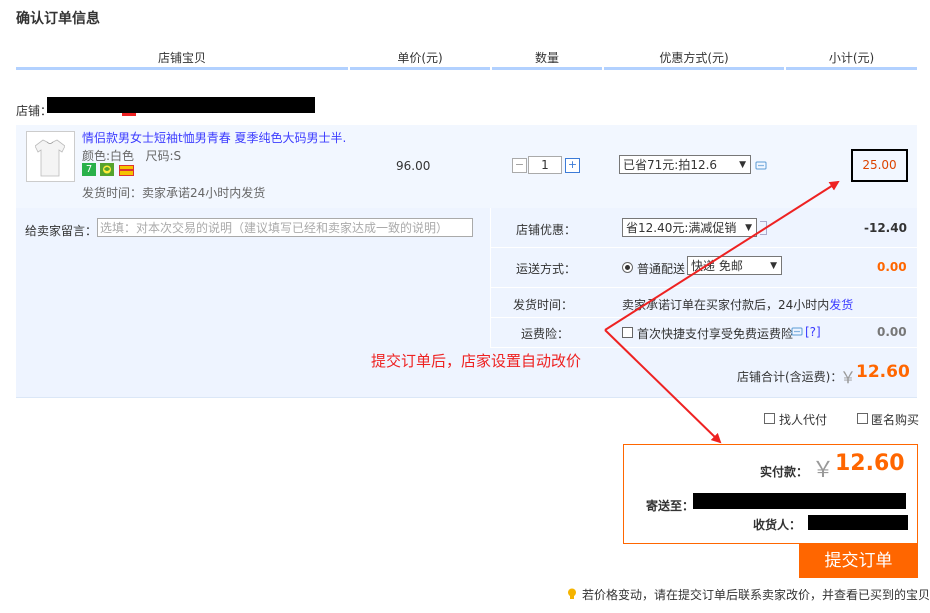 The image size is (930, 613). What do you see at coordinates (476, 361) in the screenshot?
I see `annotation-text: 提交订单后，店家设置自动改价` at bounding box center [476, 361].